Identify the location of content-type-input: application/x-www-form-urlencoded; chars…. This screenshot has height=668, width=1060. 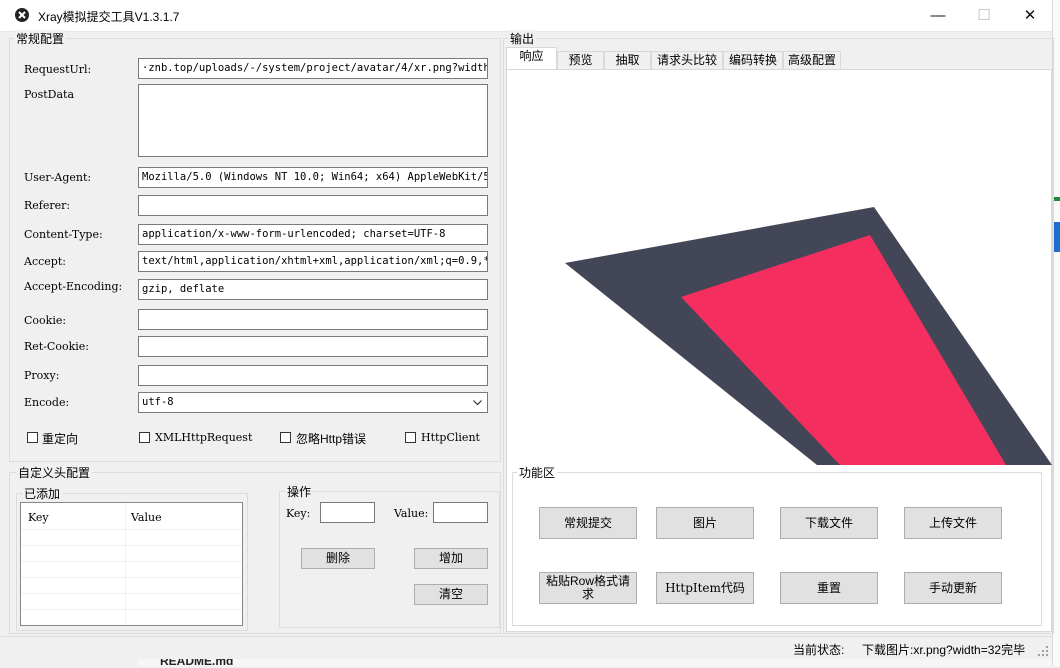
(313, 234).